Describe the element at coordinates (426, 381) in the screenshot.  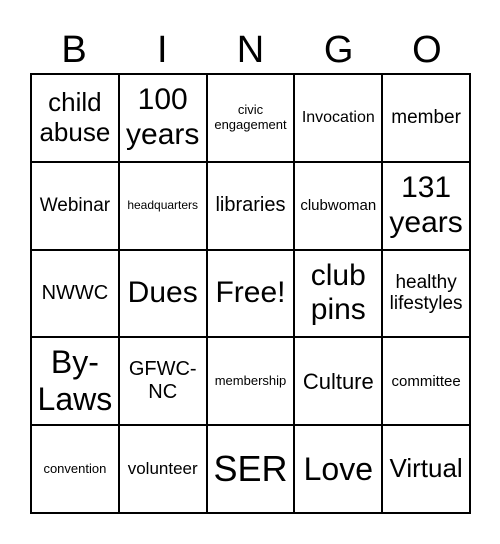
I see `bingo-cell: committee` at that location.